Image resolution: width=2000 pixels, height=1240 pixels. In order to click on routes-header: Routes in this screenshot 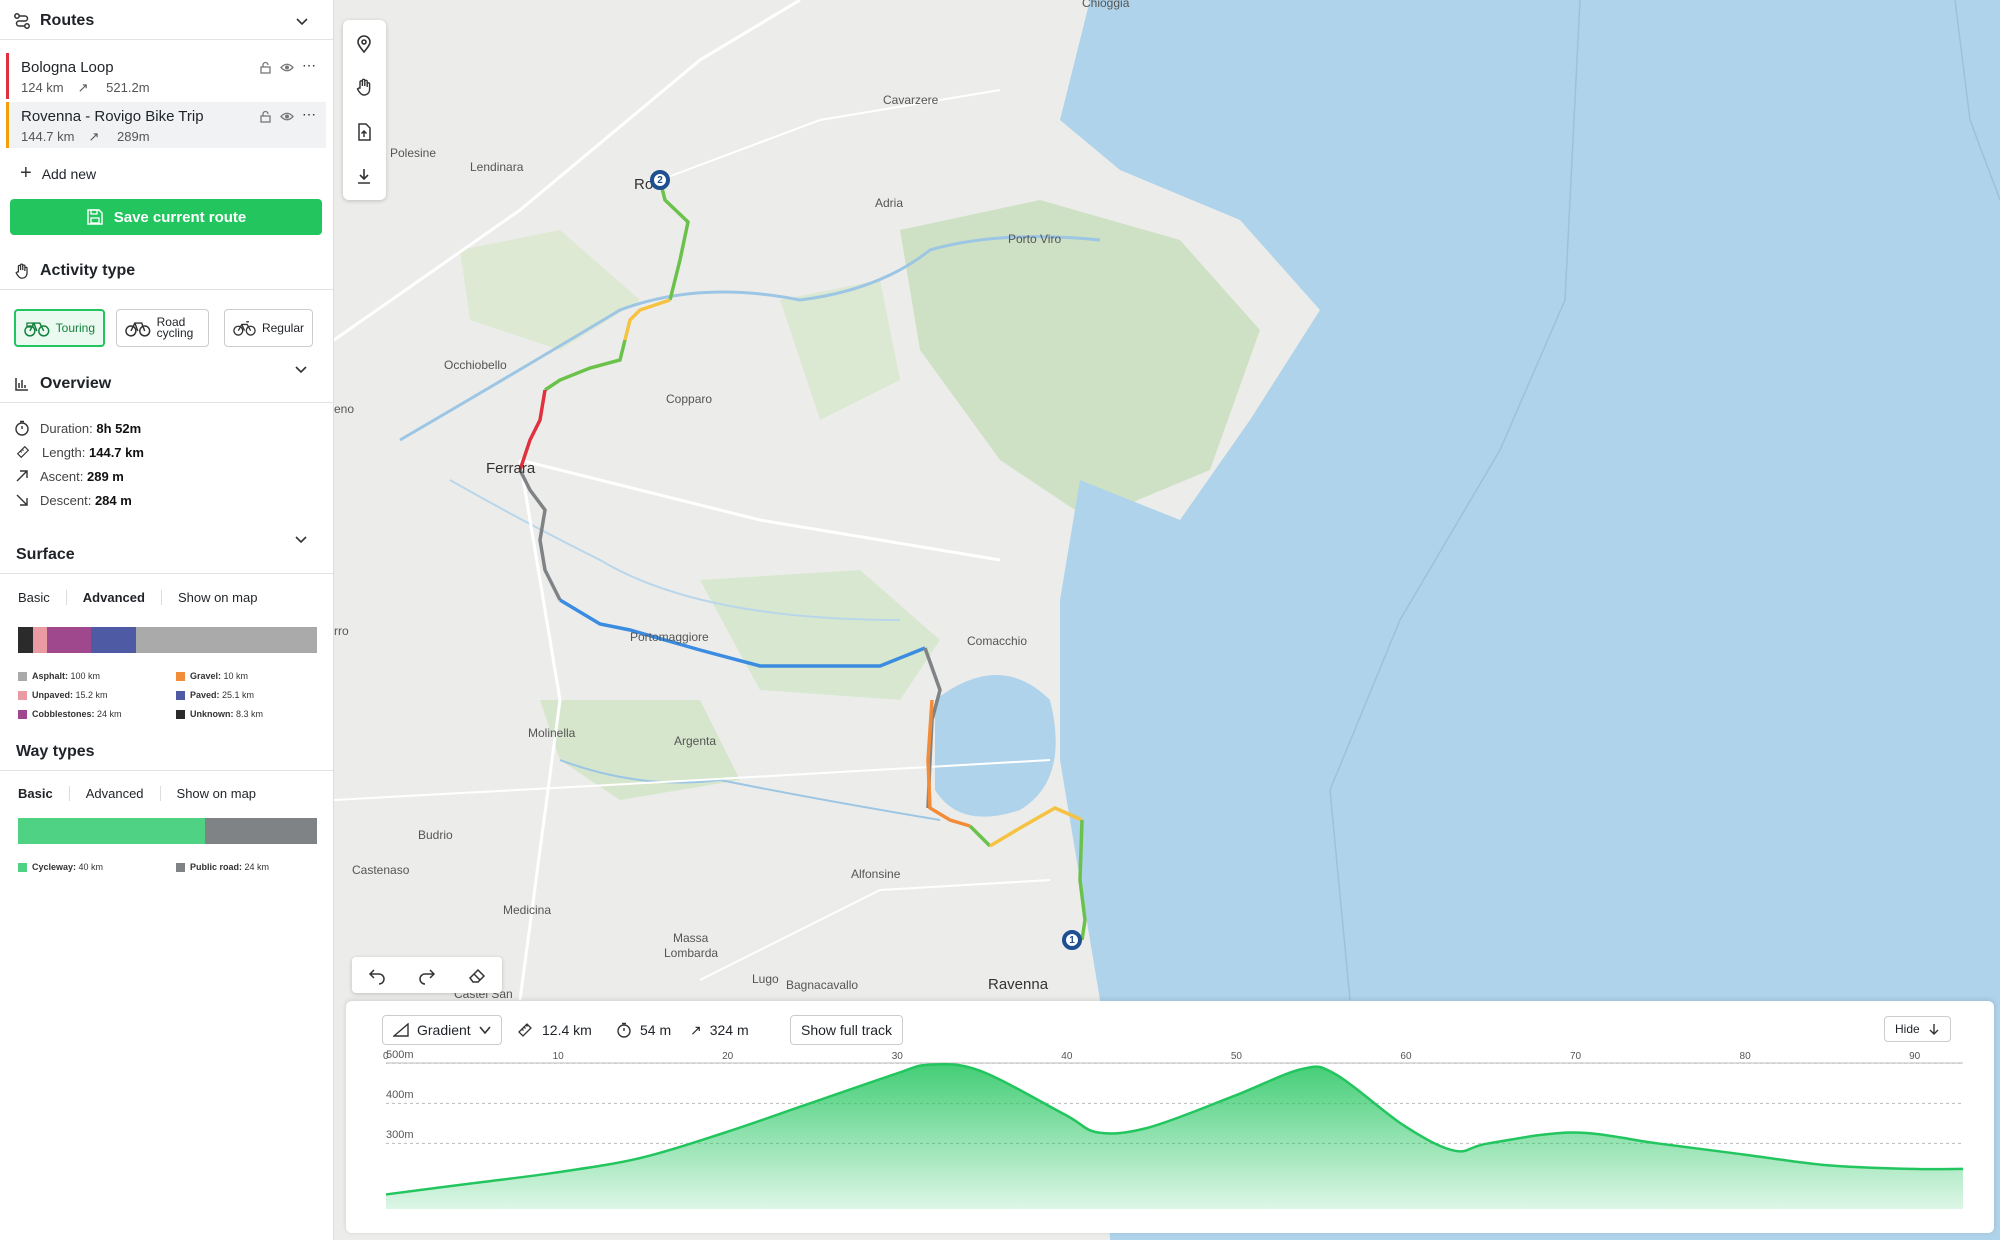, I will do `click(167, 21)`.